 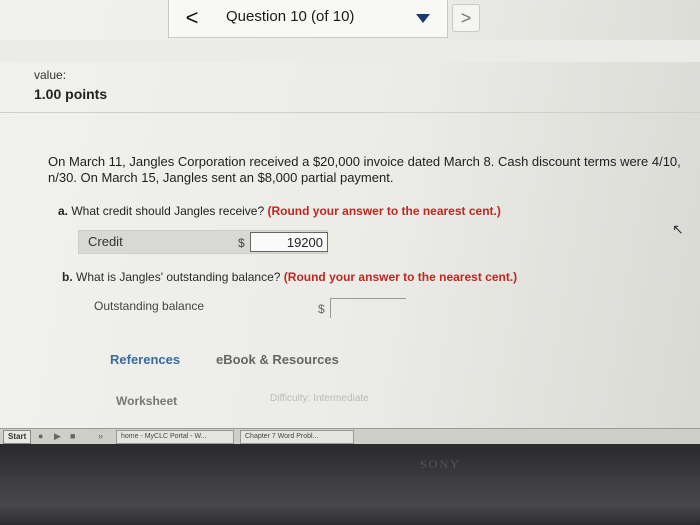 I want to click on start-button: Start, so click(x=17, y=437).